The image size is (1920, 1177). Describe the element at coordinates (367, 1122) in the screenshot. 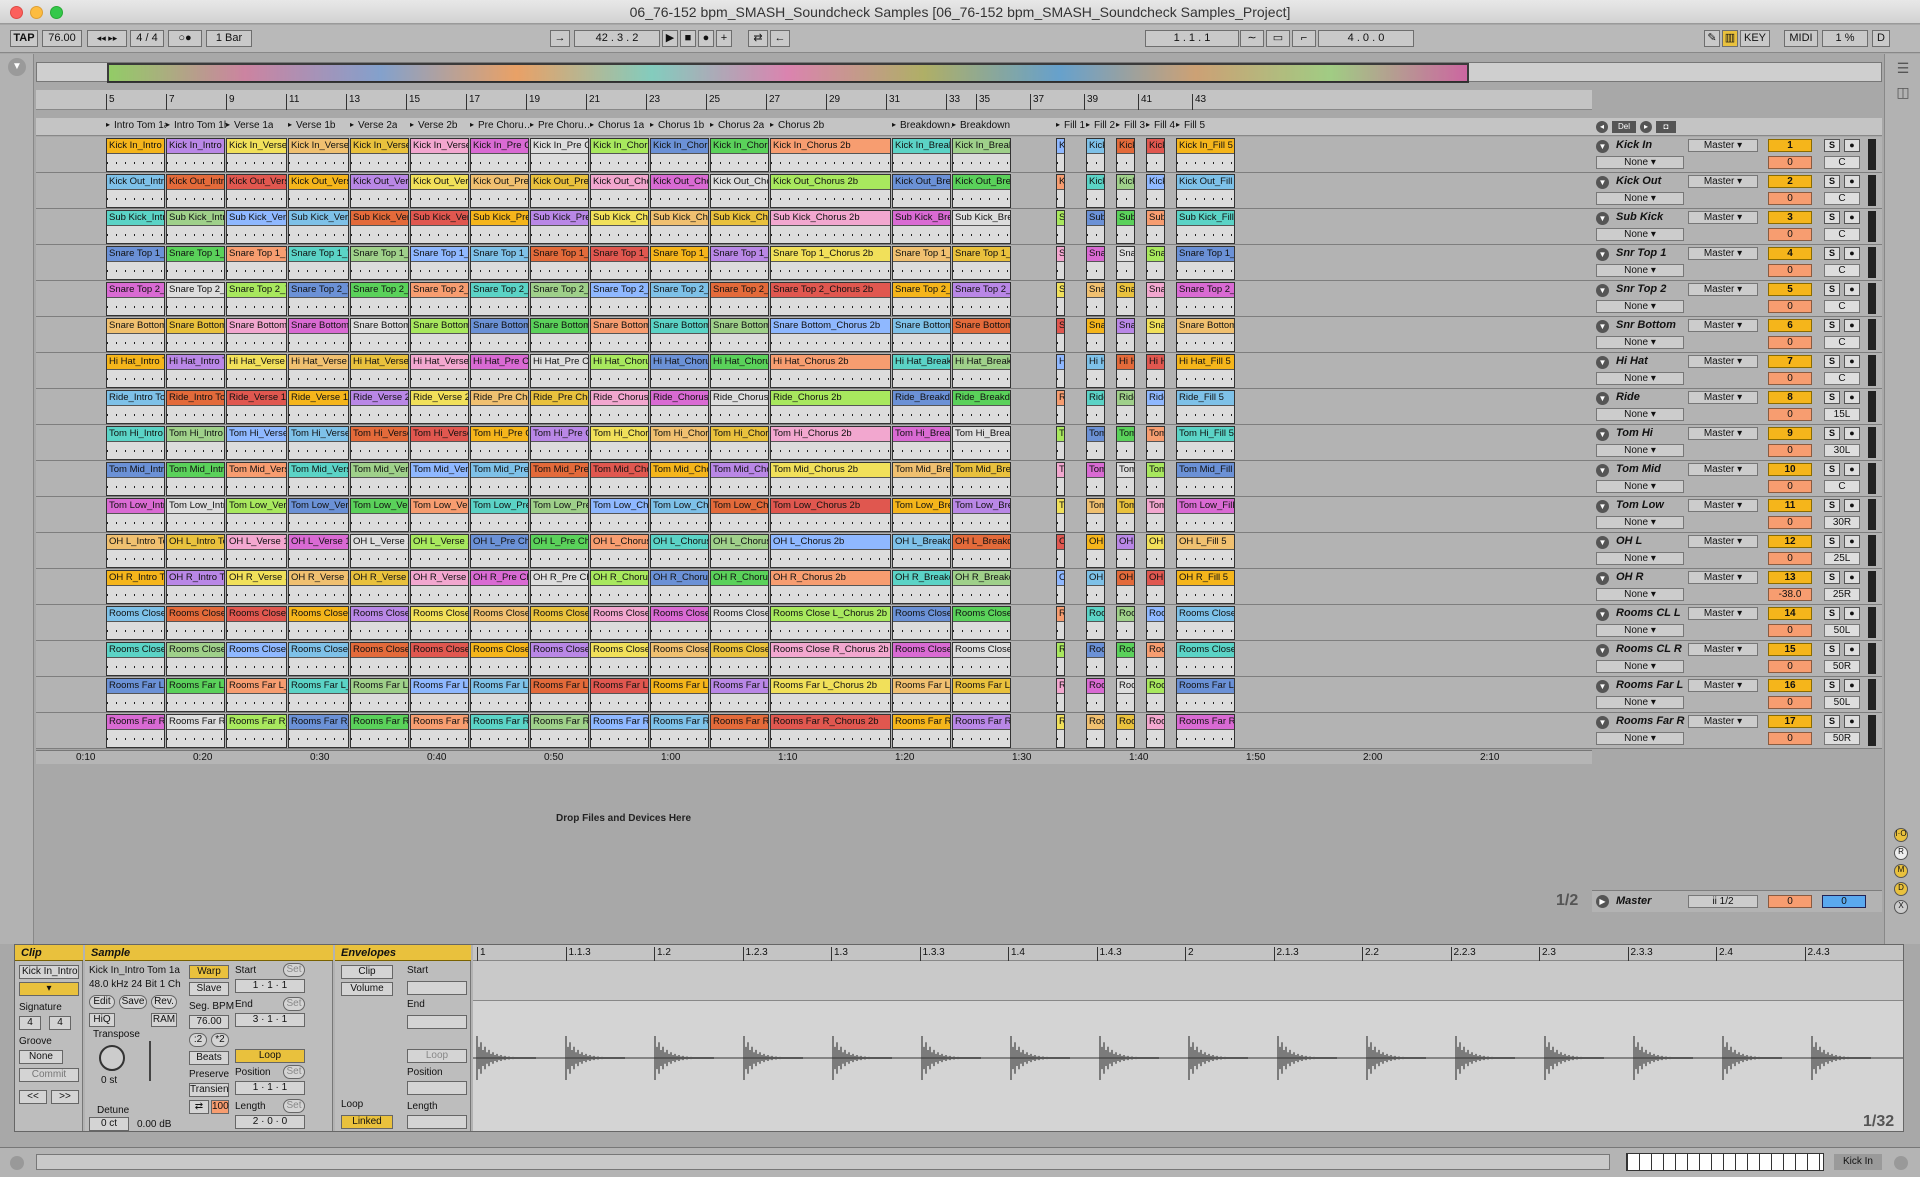

I see `linked-button: Linked` at that location.